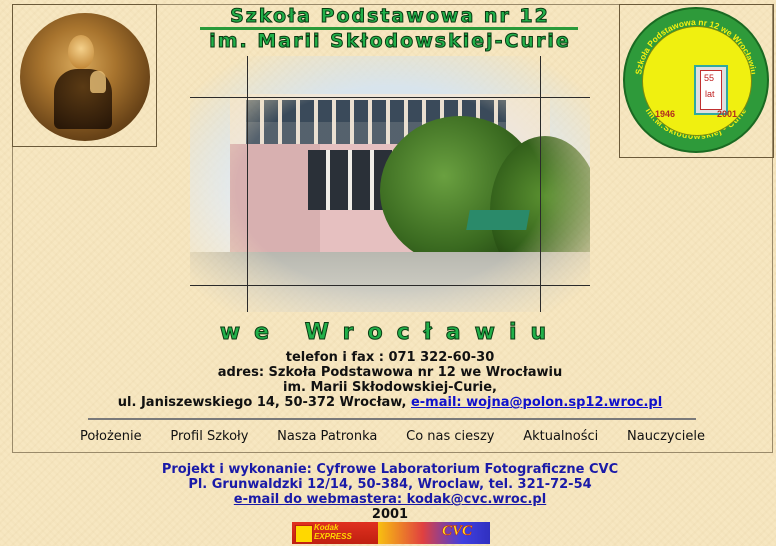 The height and width of the screenshot is (546, 776). I want to click on credits-webmaster: e-mail do webmastera: kodak@cvc.wroc.pl, so click(390, 499).